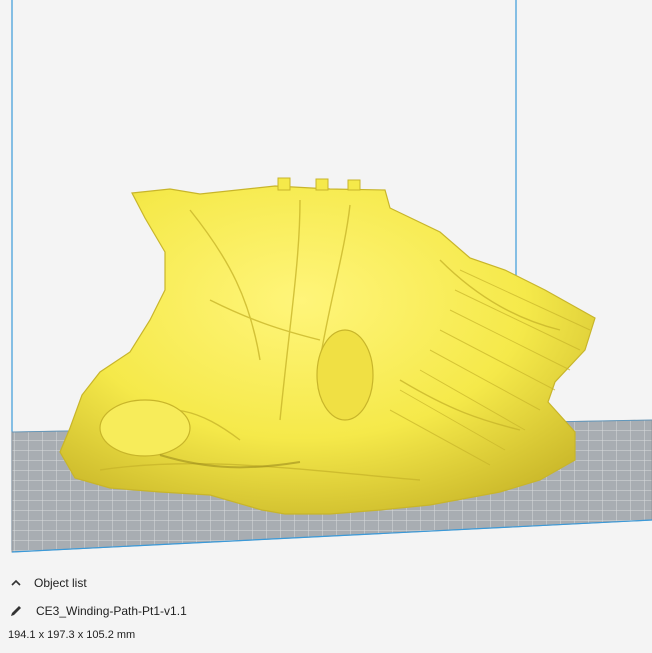 This screenshot has height=653, width=652. I want to click on object-name-row: CE3_Winding-Path-Pt1-v1.1, so click(97, 611).